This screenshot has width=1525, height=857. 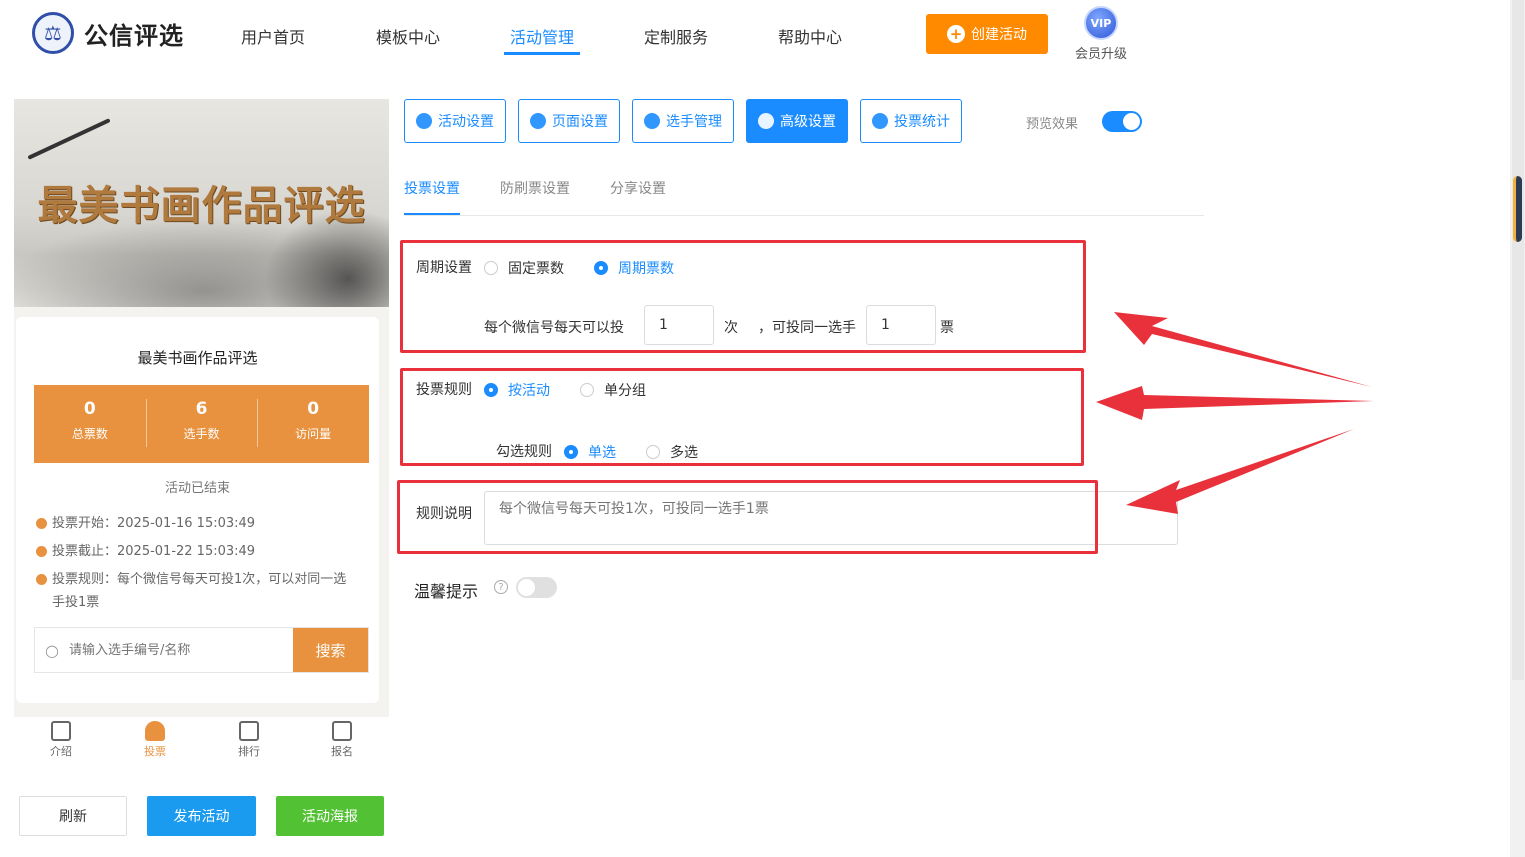 I want to click on create-activity-button: + 创建活动, so click(x=987, y=34).